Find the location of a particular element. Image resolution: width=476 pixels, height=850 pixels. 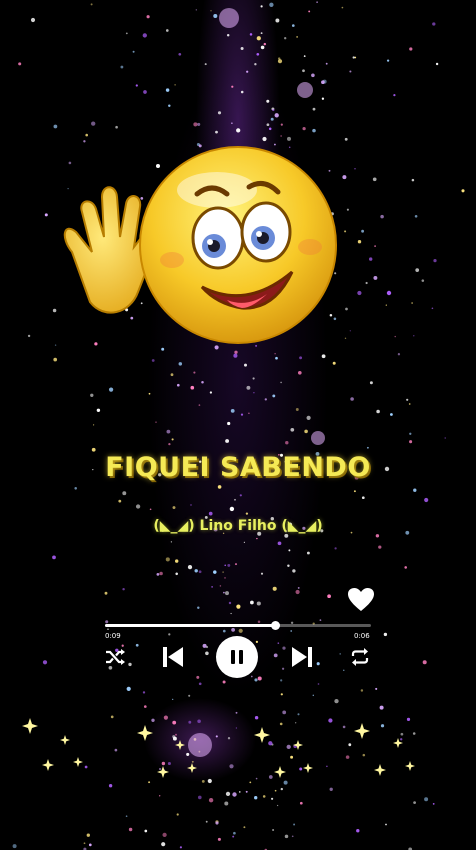

pause-icon is located at coordinates (237, 657).